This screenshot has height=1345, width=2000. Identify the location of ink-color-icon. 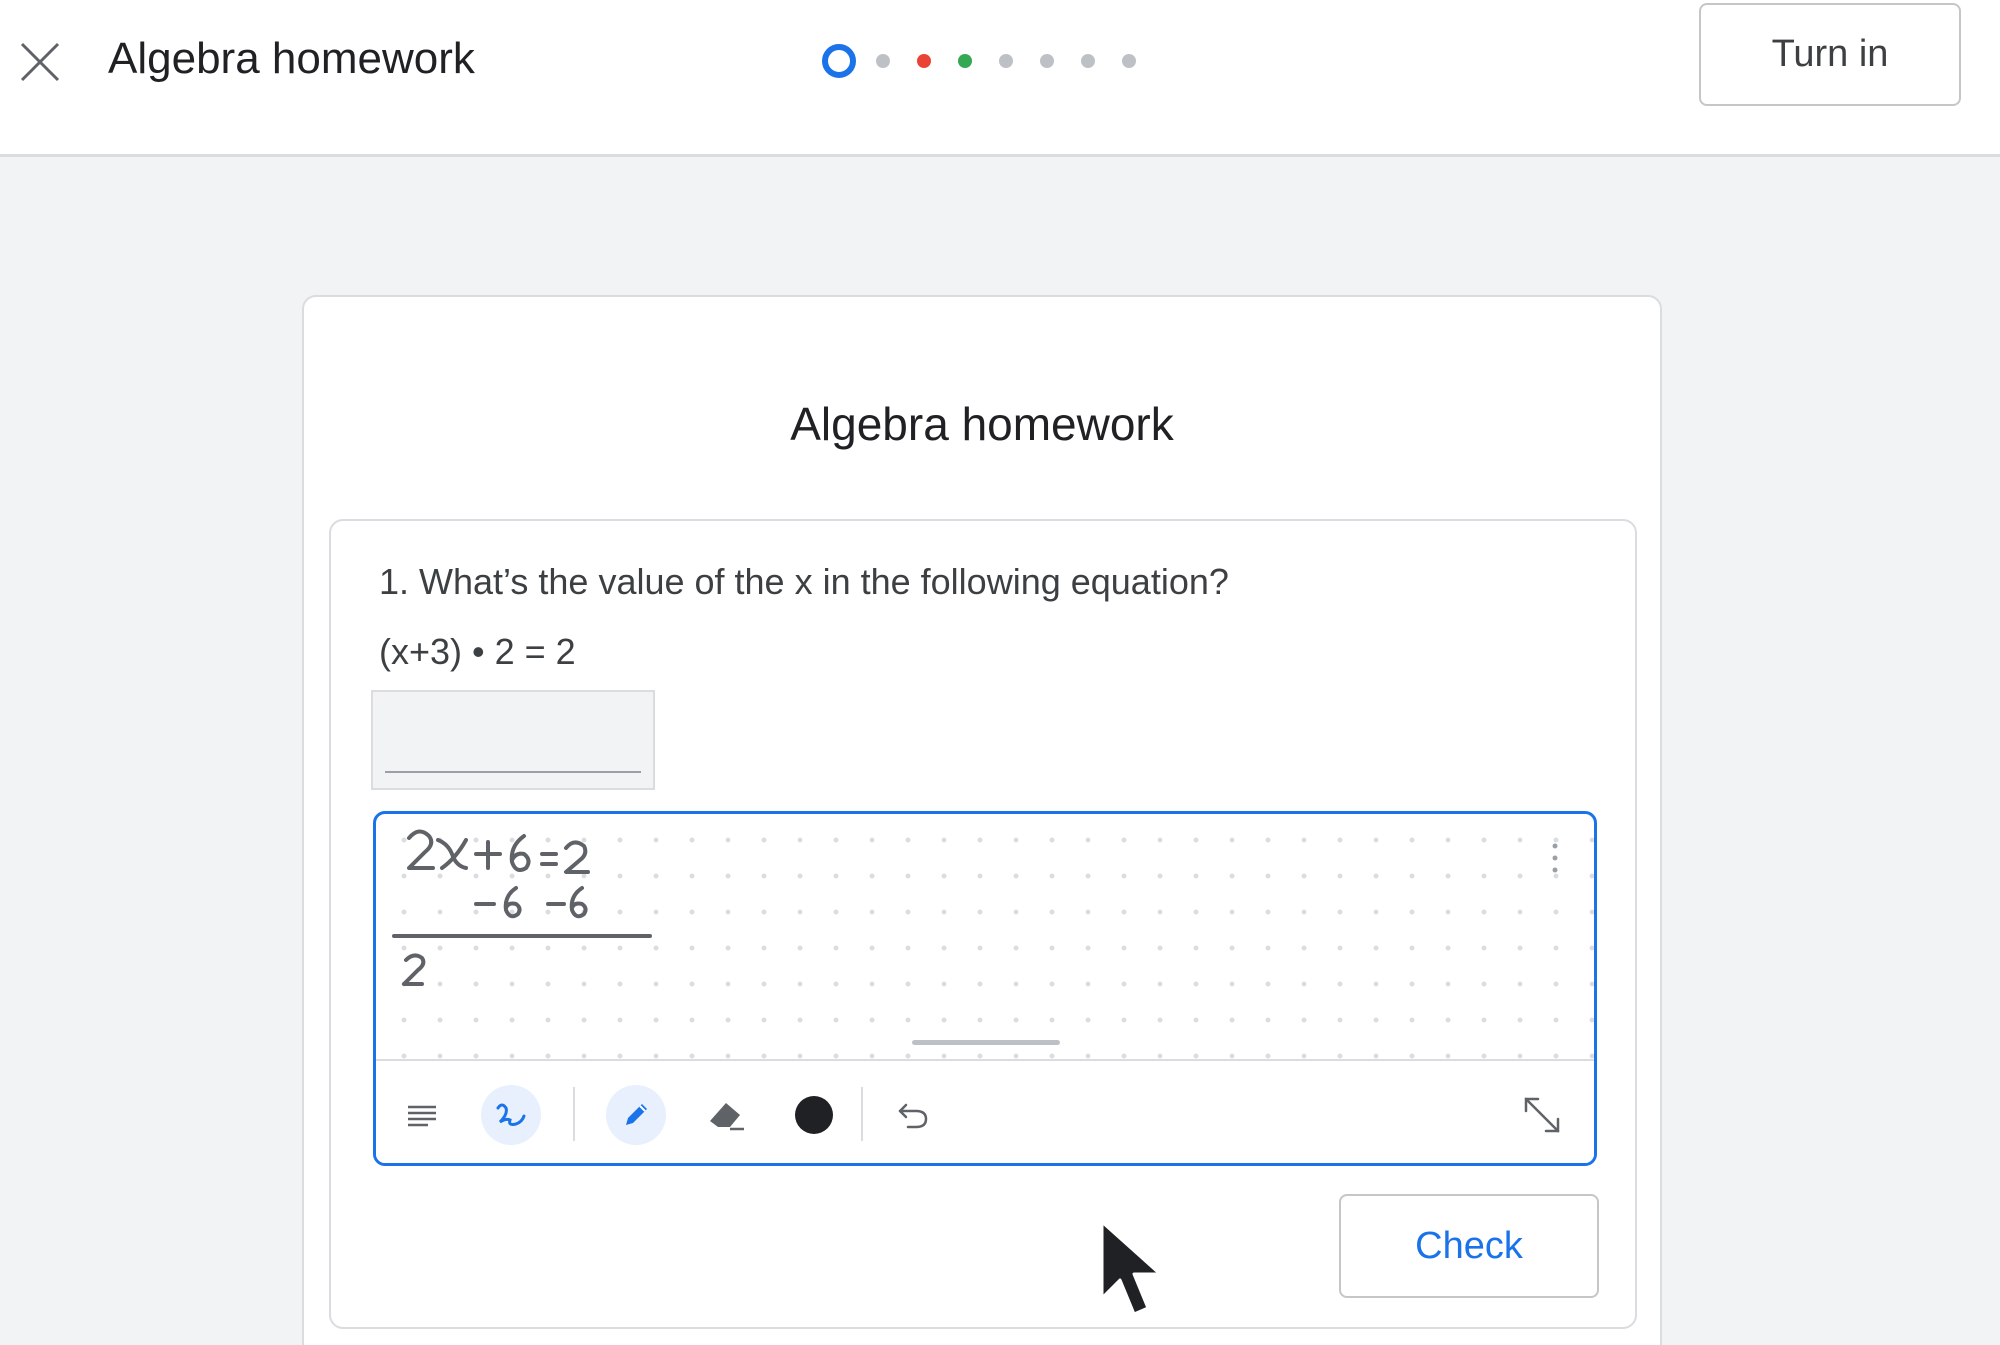
(814, 1115).